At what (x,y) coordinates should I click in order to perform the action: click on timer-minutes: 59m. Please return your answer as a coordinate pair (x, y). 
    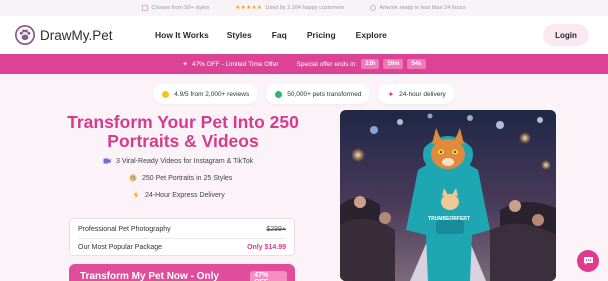
    Looking at the image, I should click on (393, 64).